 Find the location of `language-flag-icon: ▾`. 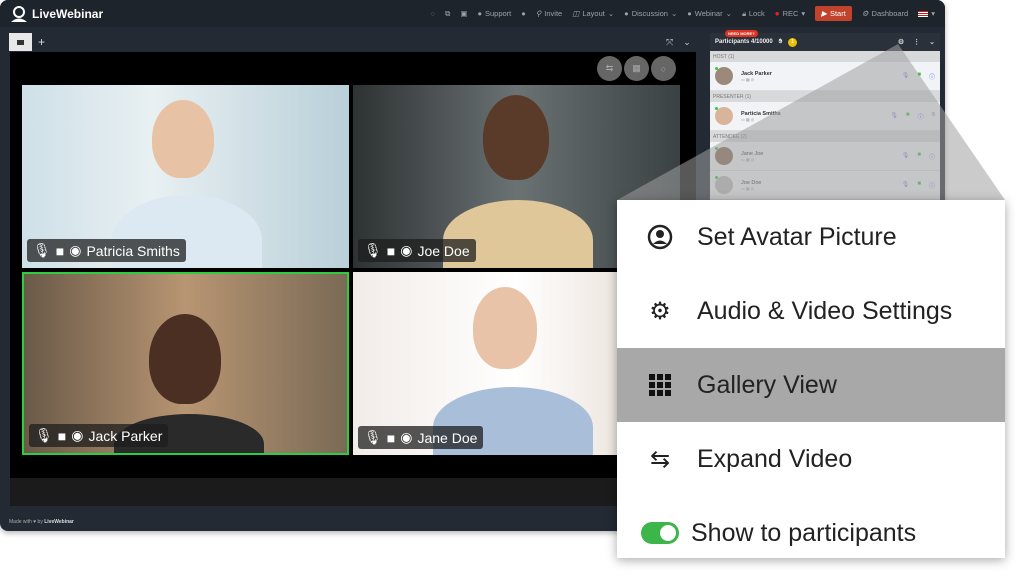

language-flag-icon: ▾ is located at coordinates (926, 13).